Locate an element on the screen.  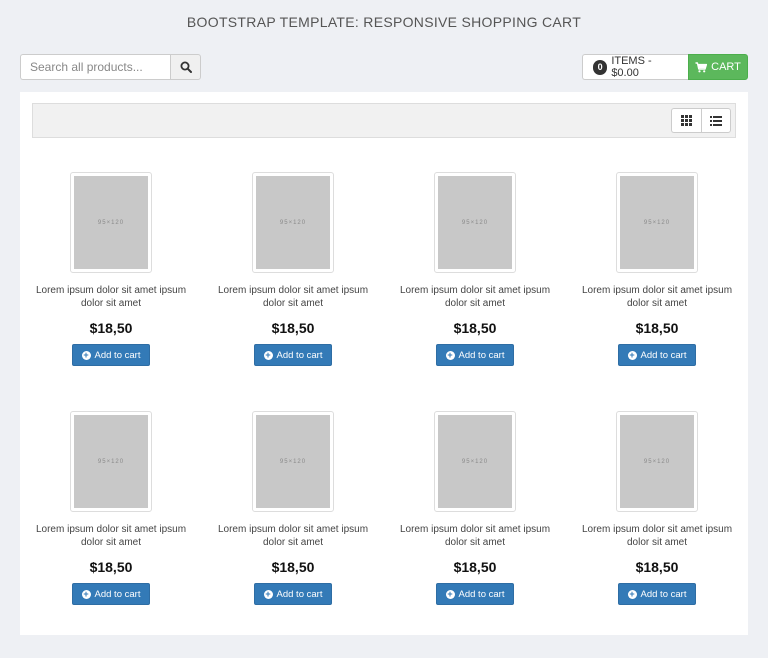
grid-icon is located at coordinates (686, 120).